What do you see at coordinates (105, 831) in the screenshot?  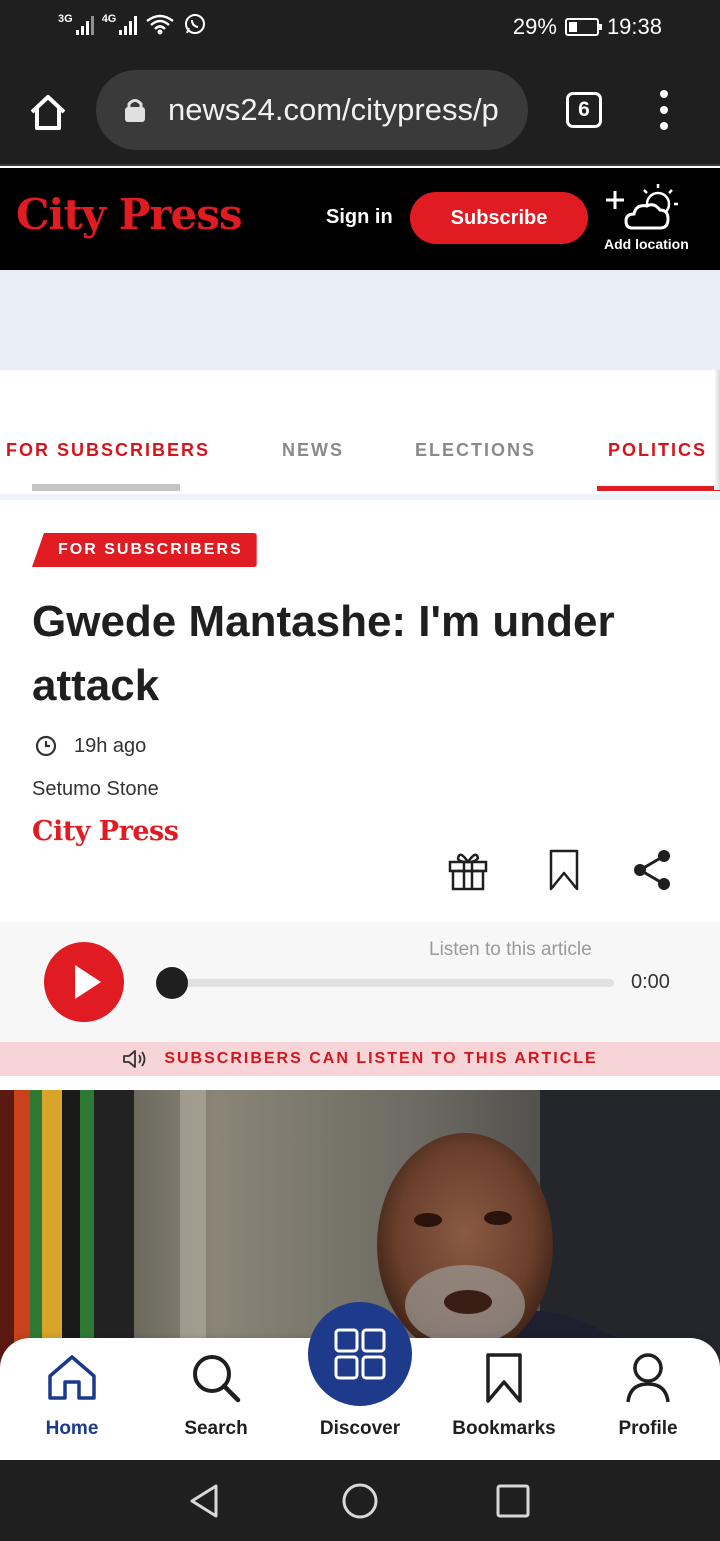 I see `source-logo: City Press` at bounding box center [105, 831].